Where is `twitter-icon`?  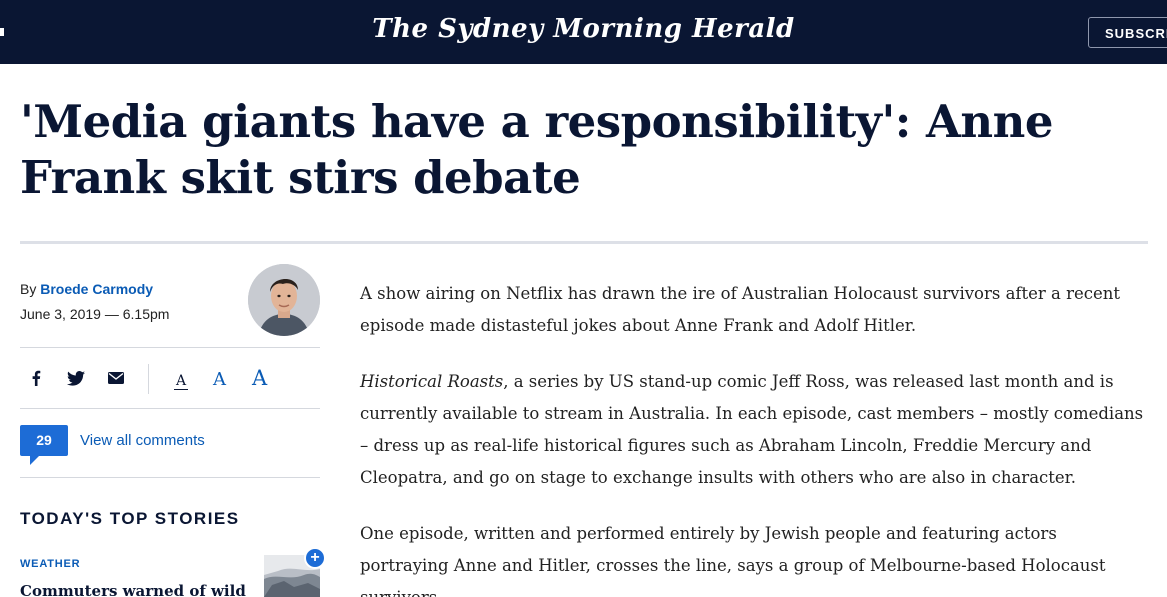 twitter-icon is located at coordinates (76, 378).